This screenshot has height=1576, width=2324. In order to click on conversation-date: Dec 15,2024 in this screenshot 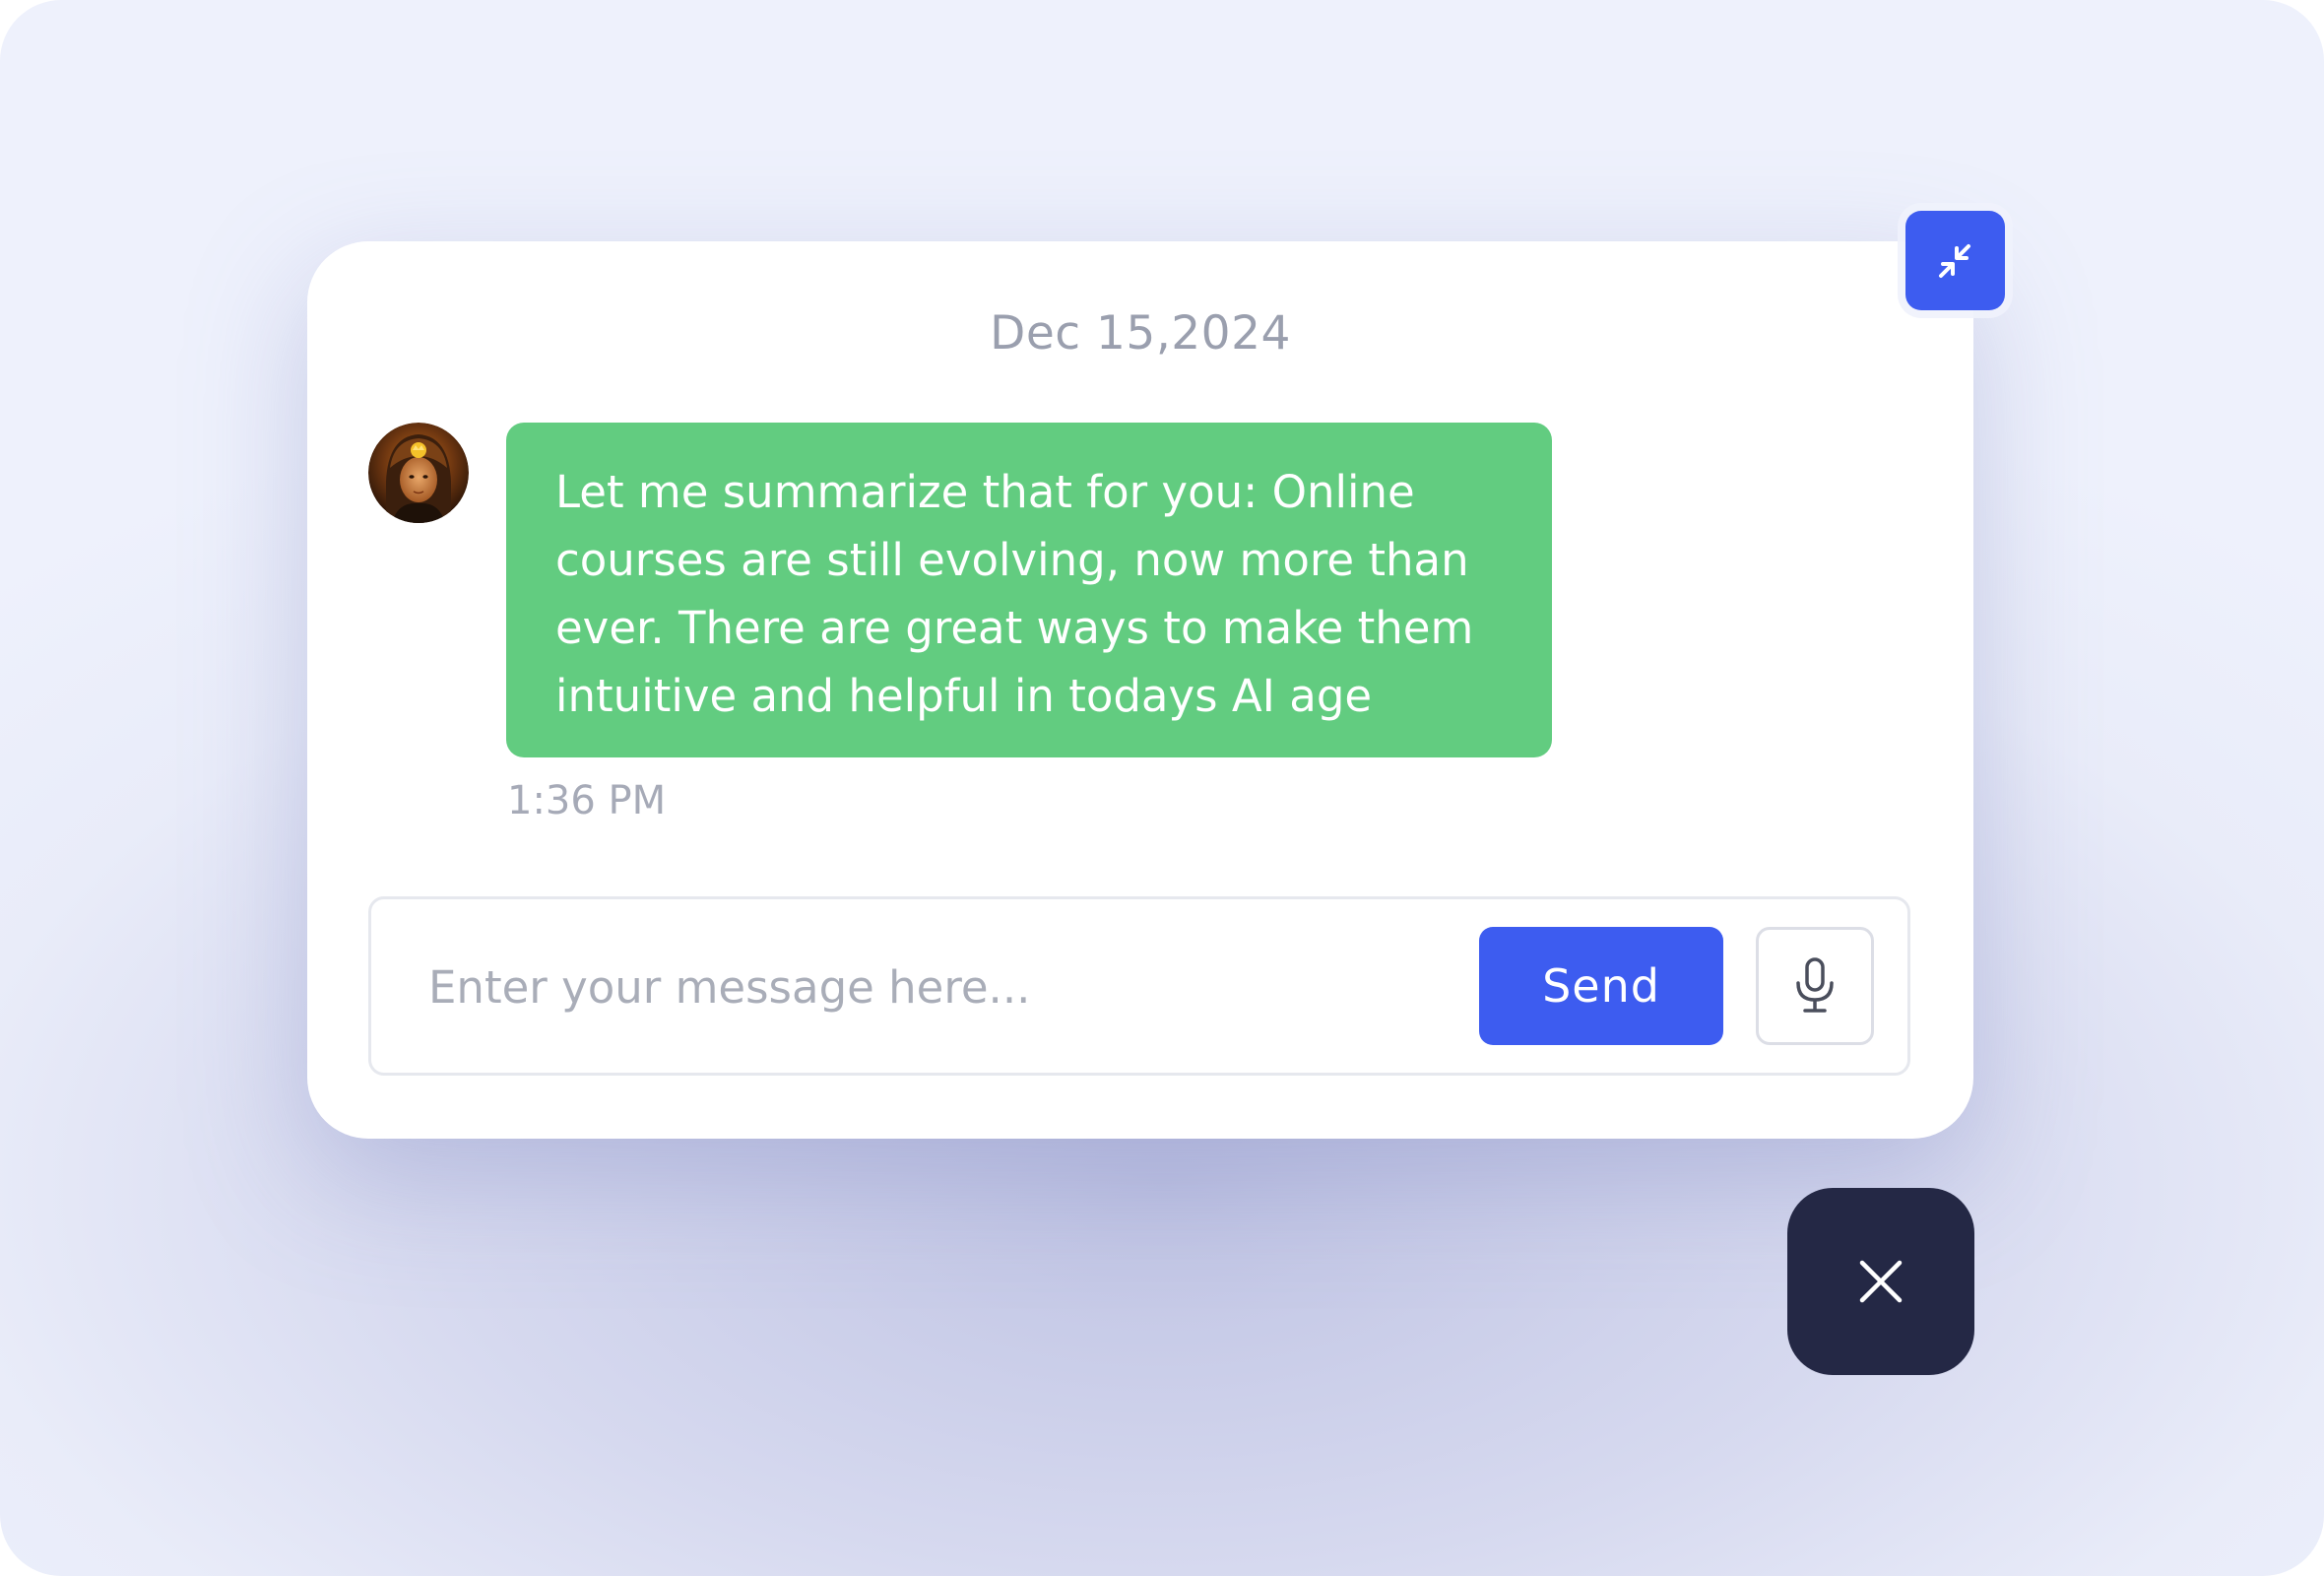, I will do `click(1141, 333)`.